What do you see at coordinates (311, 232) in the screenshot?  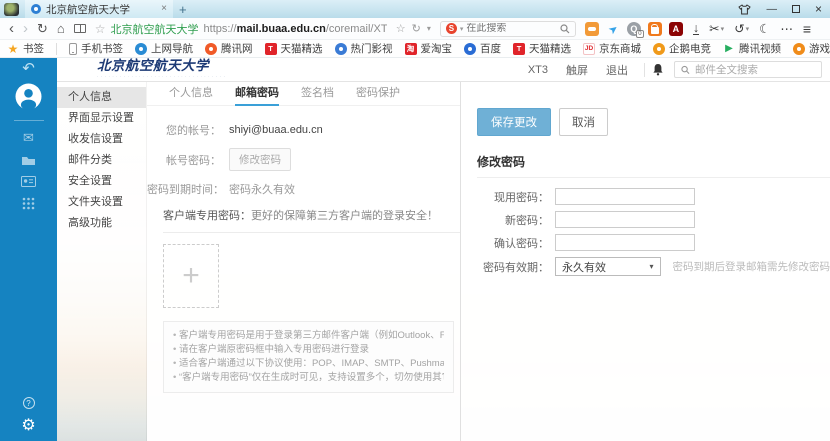 I see `section-divider` at bounding box center [311, 232].